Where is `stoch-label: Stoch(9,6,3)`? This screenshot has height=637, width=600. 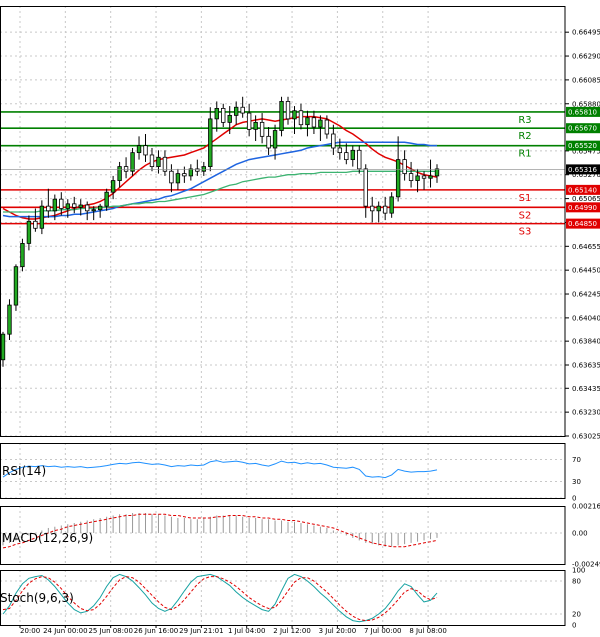 stoch-label: Stoch(9,6,3) is located at coordinates (37, 598).